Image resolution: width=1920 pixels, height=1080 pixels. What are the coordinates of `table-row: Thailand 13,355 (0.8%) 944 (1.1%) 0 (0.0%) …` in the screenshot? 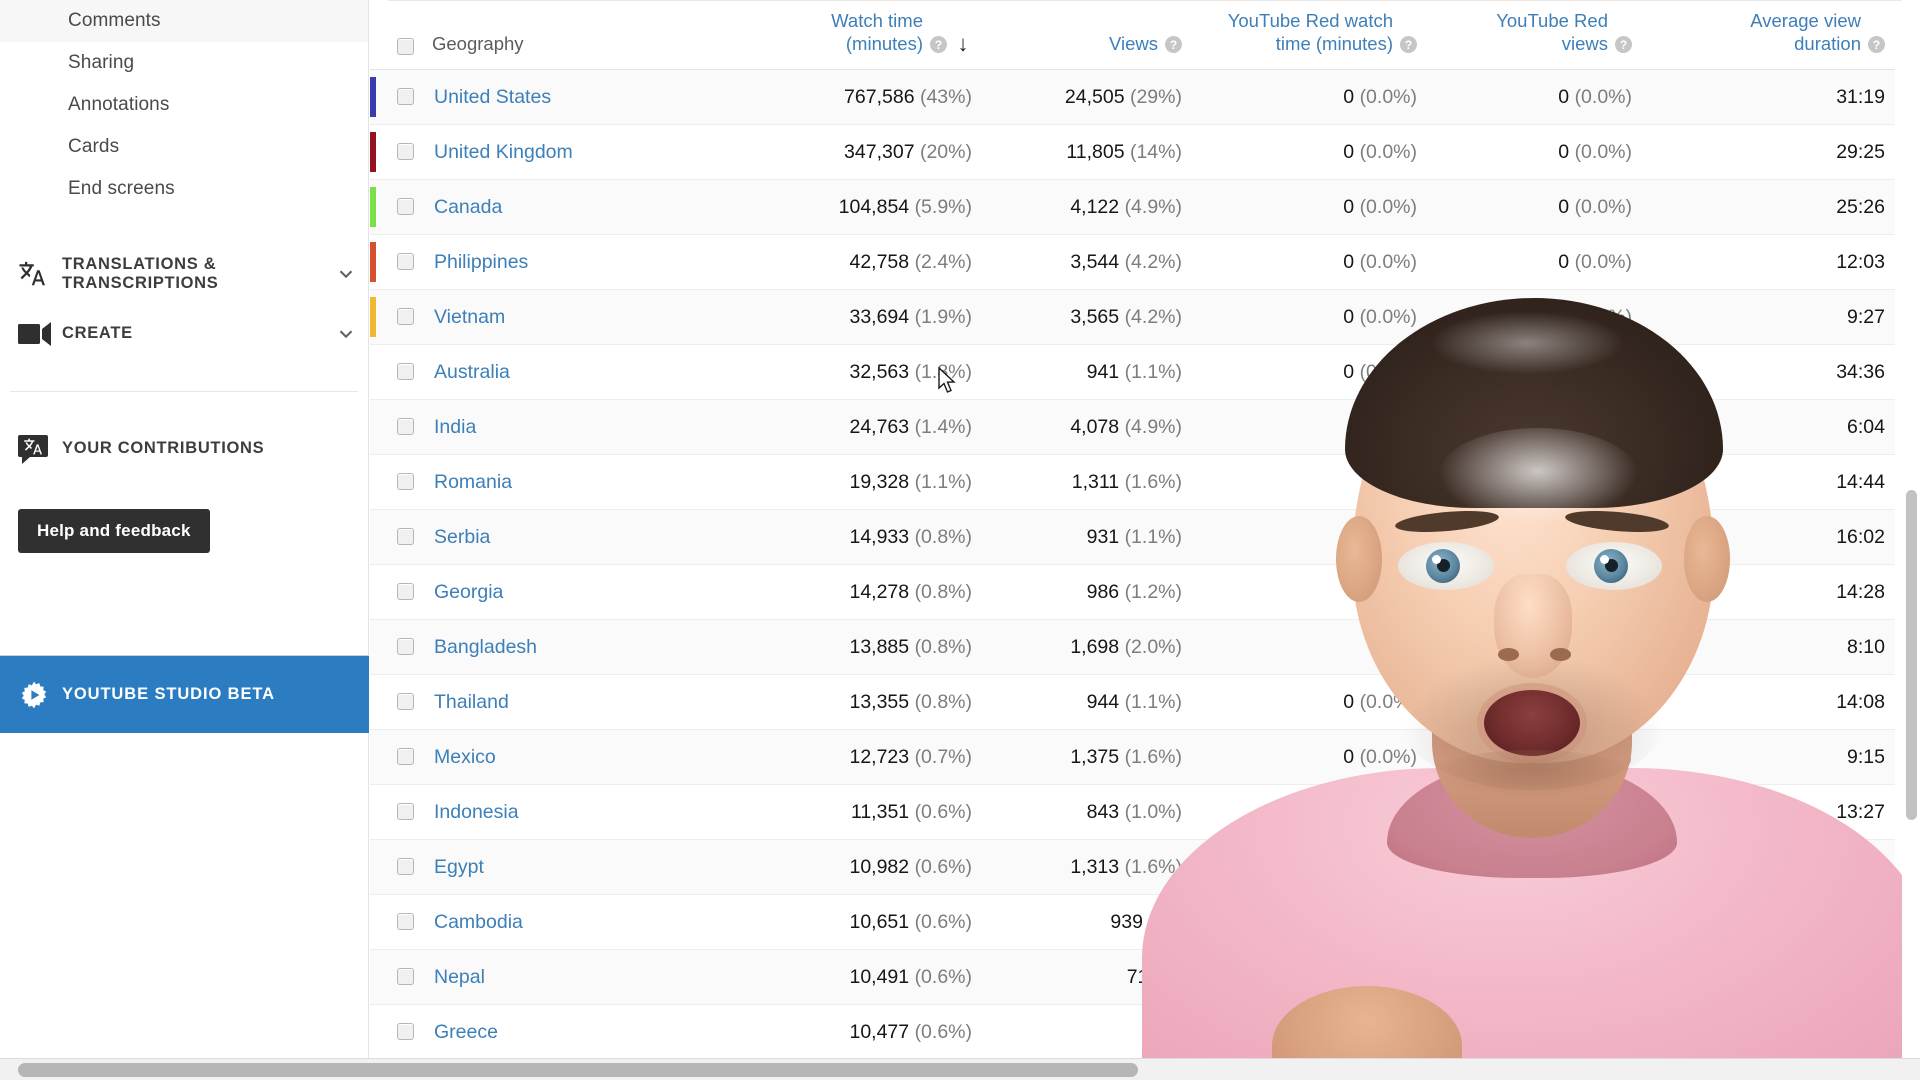 It's located at (1132, 702).